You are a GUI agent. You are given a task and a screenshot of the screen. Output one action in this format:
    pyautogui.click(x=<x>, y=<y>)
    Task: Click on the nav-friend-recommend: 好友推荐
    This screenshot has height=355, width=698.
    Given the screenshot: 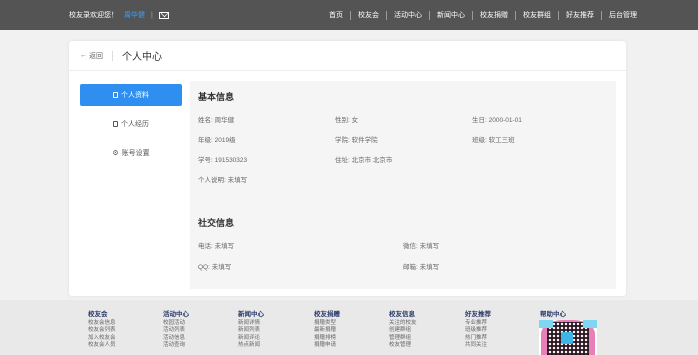 What is the action you would take?
    pyautogui.click(x=580, y=15)
    